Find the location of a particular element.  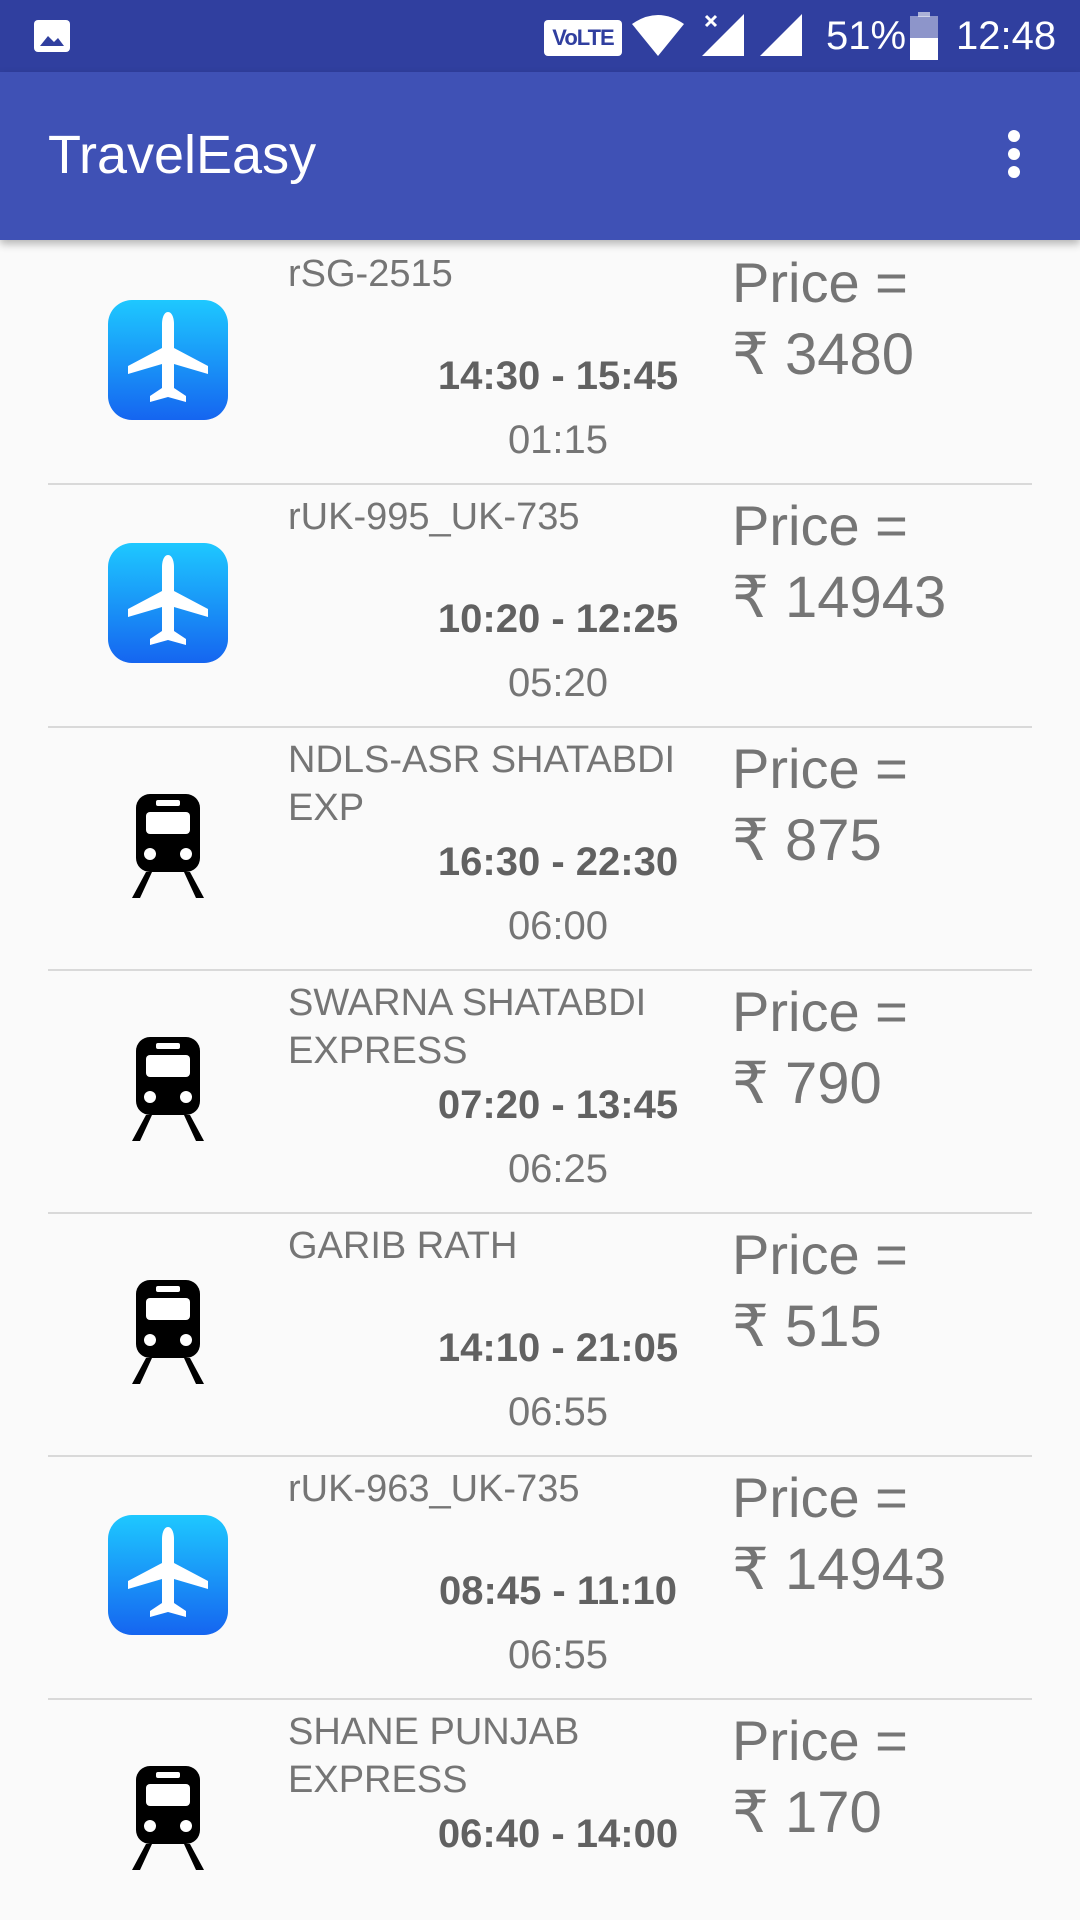

price-value: ₹ 790 is located at coordinates (807, 1083).